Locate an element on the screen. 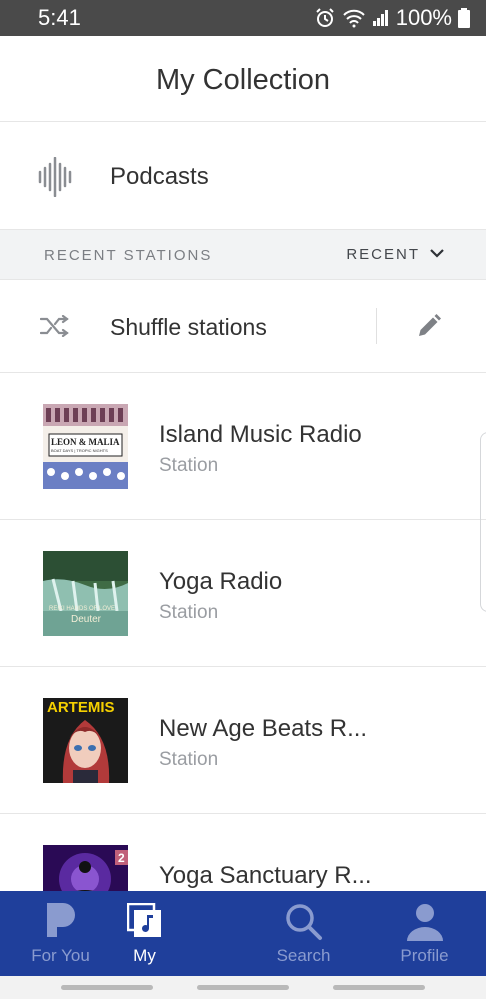 The image size is (486, 999). station-name: Island Music Radio is located at coordinates (260, 434).